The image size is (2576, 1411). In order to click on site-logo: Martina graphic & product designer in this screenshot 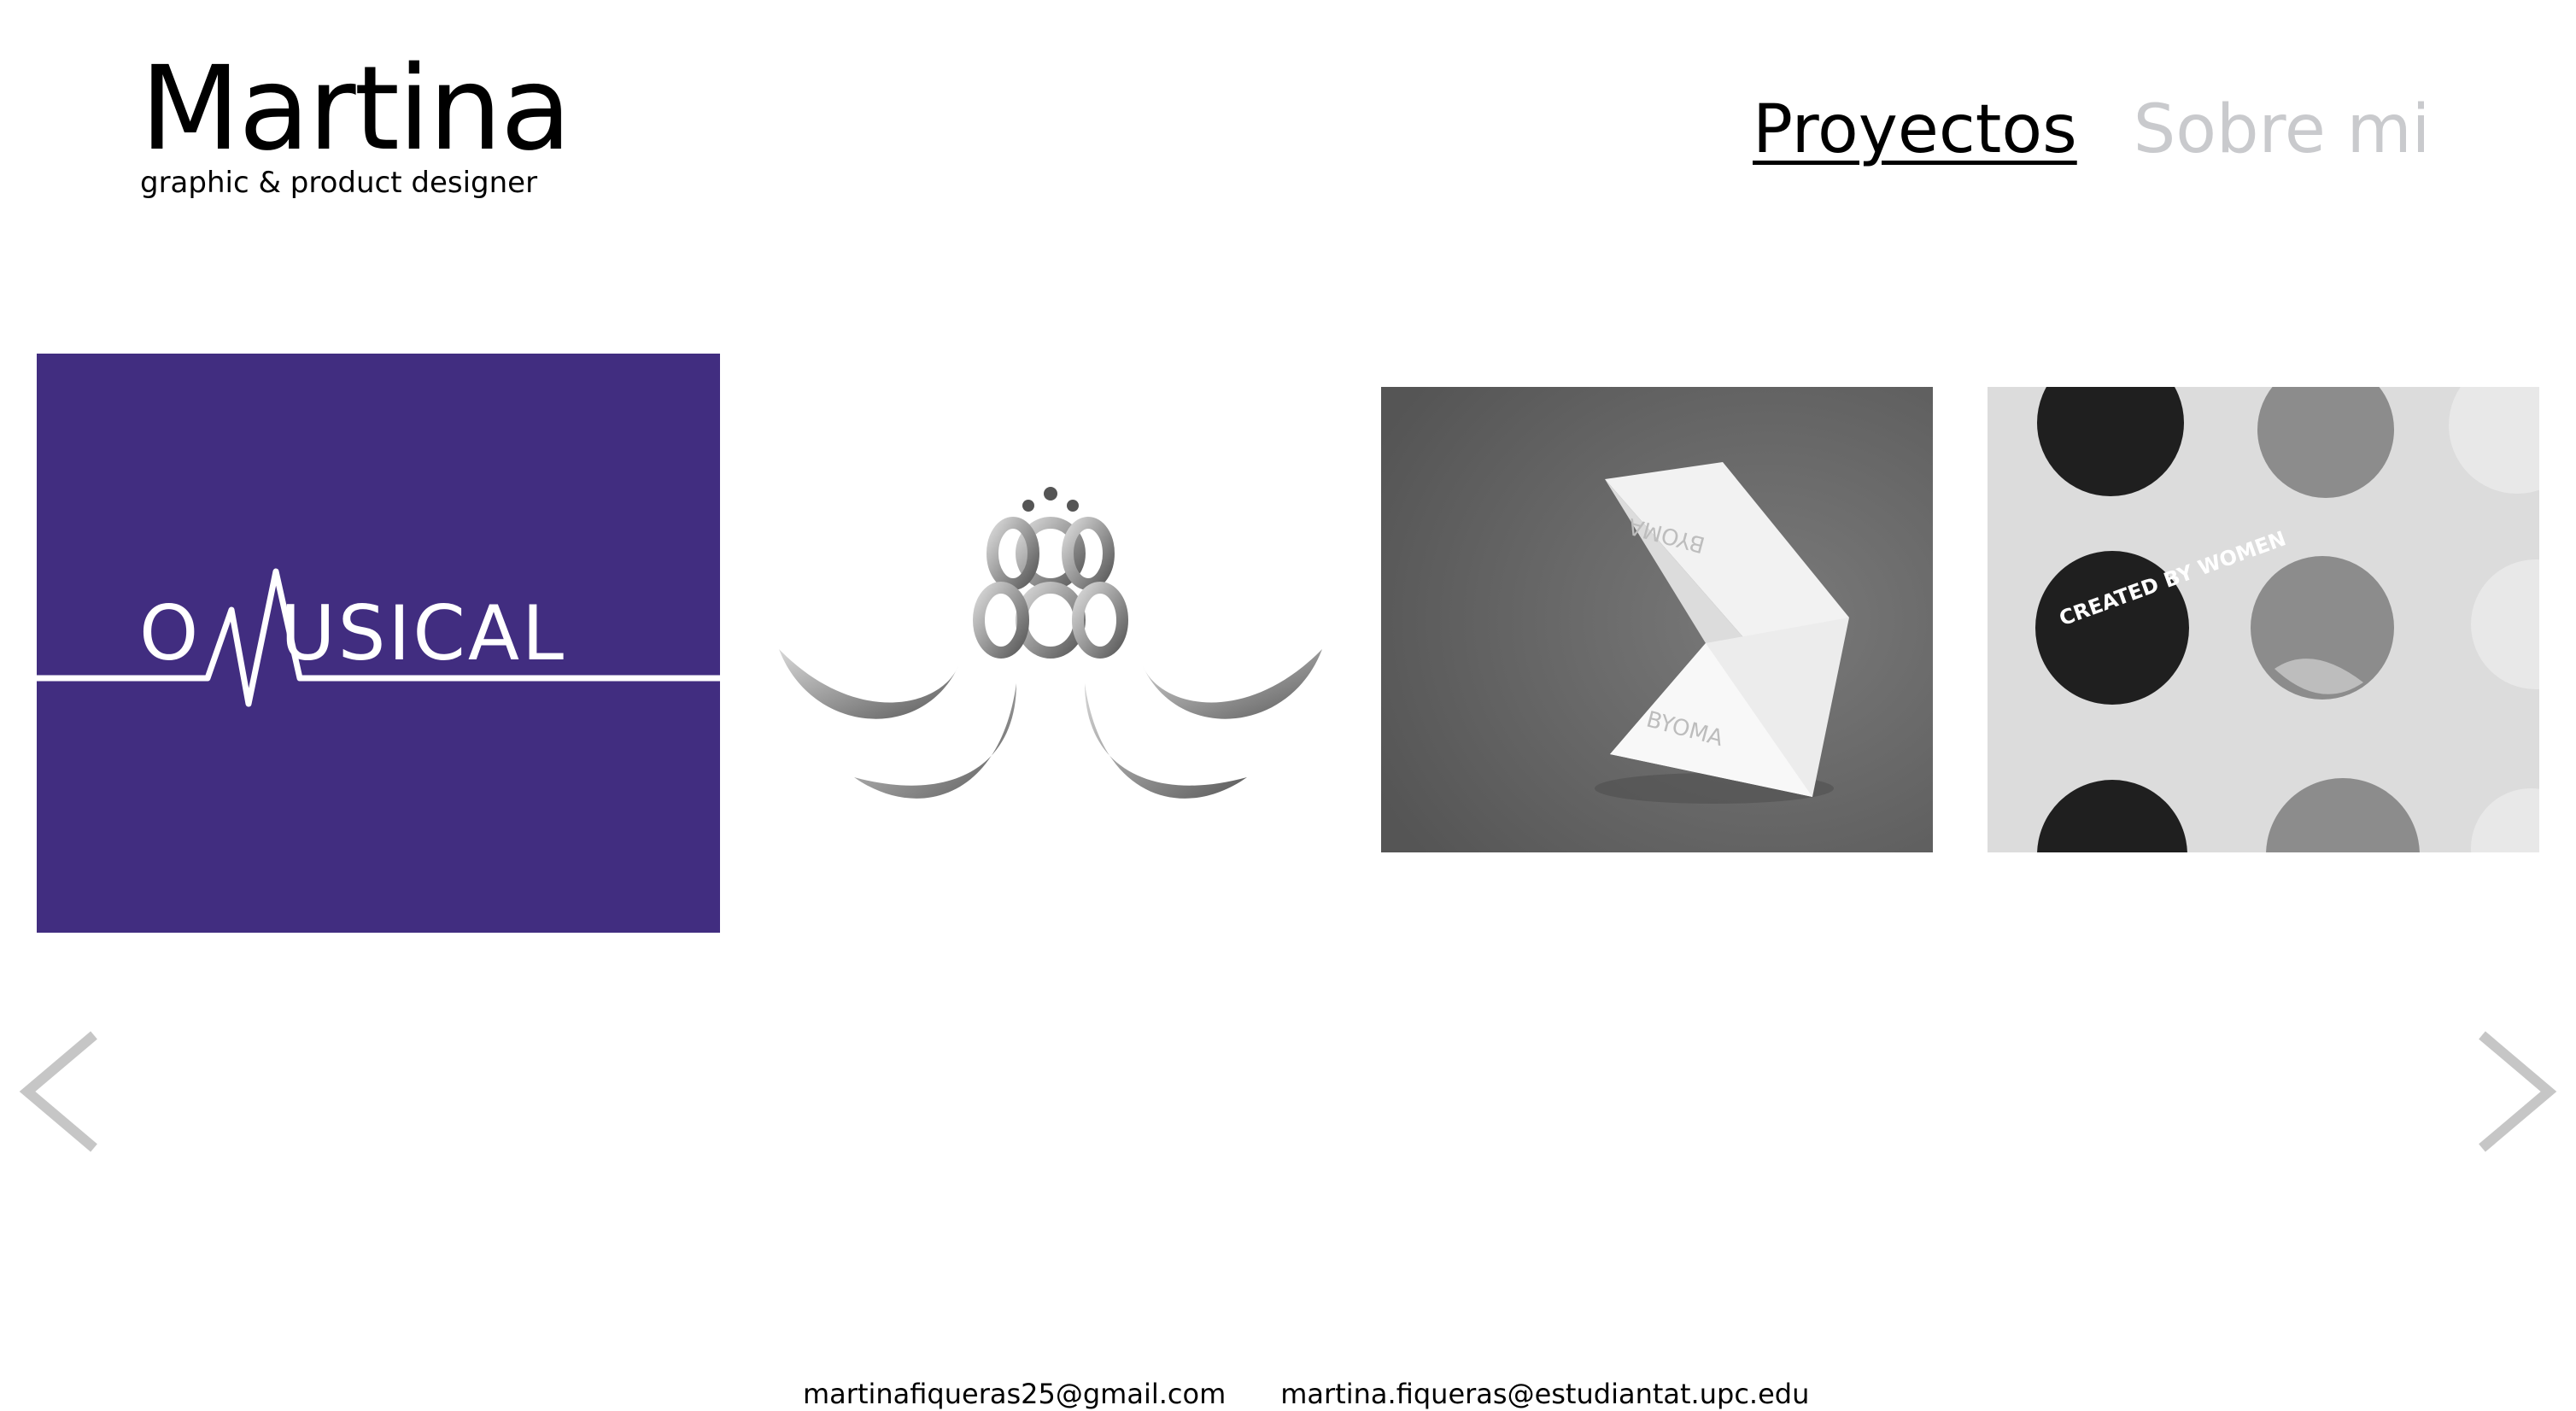, I will do `click(355, 121)`.